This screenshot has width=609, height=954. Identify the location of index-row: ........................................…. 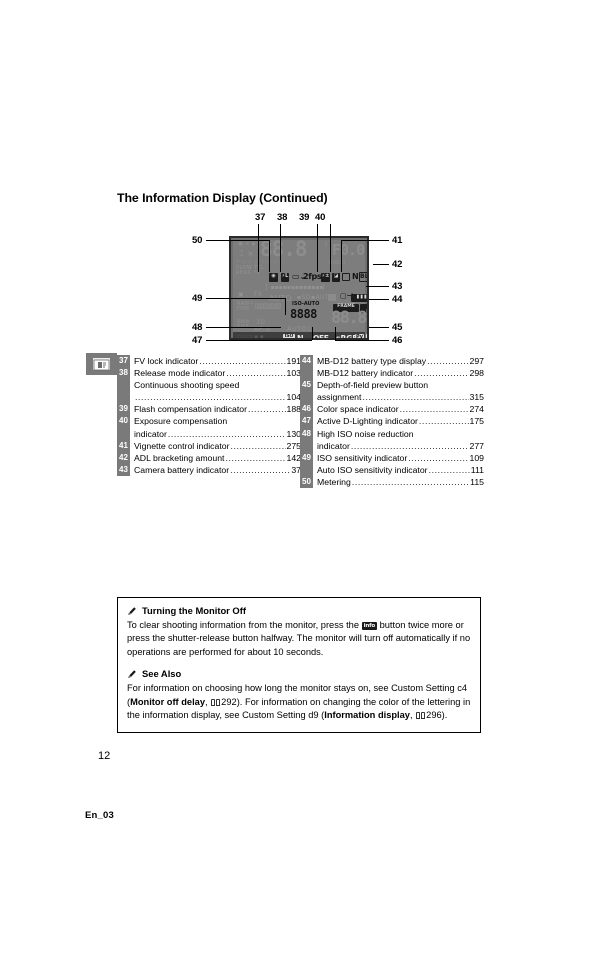
(209, 397).